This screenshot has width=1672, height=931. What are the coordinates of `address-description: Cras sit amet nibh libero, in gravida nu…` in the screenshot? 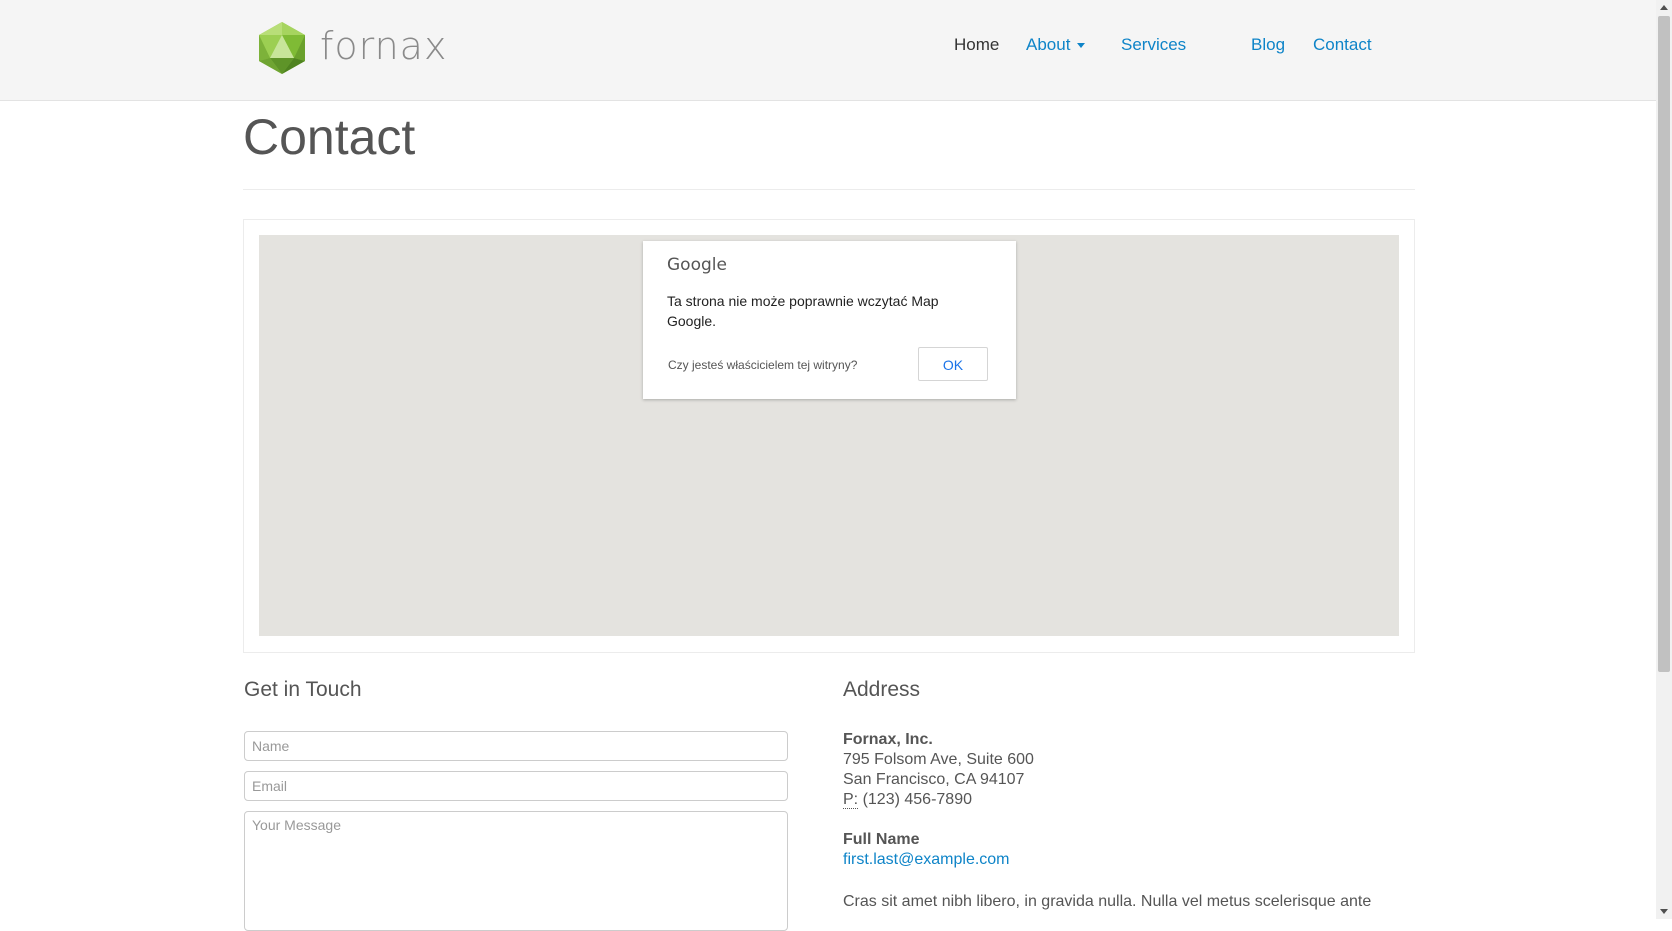 It's located at (1107, 901).